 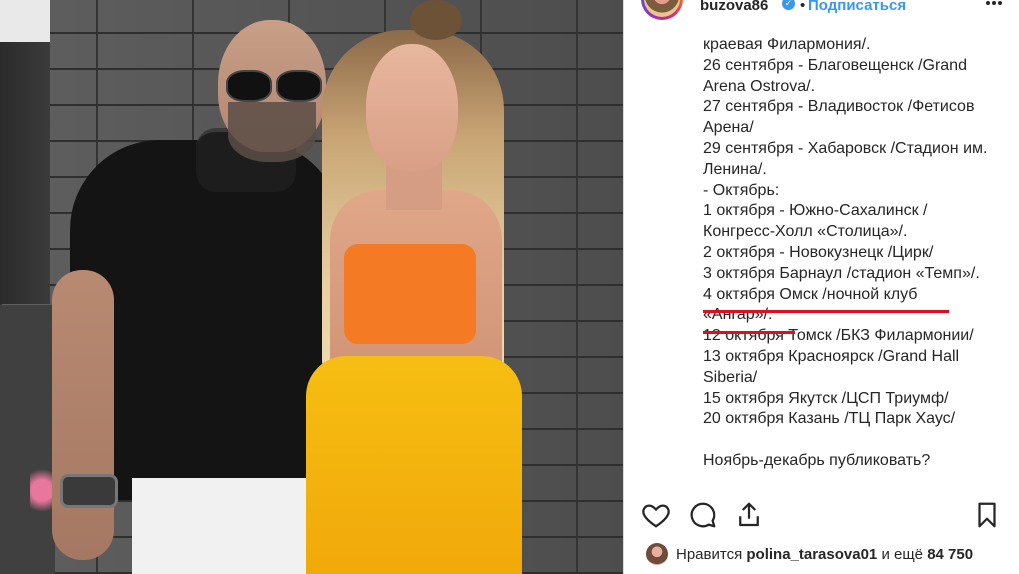 I want to click on caption-line: Siberia/, so click(x=730, y=377).